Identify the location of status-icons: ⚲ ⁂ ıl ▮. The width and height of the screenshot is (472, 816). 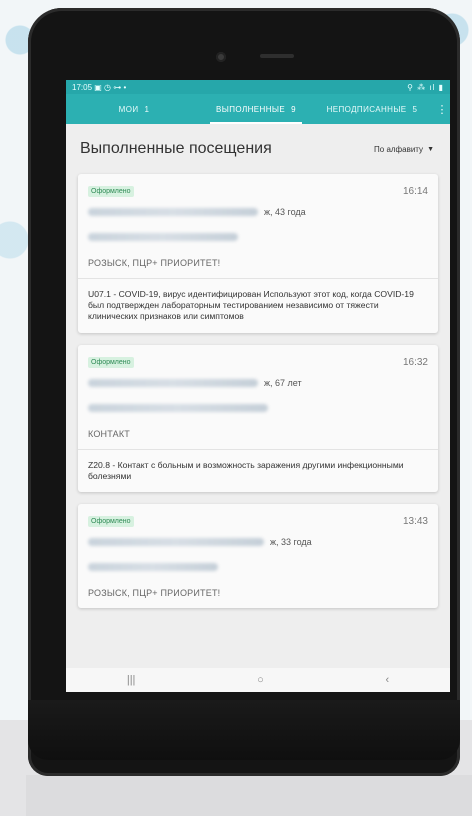
(425, 87).